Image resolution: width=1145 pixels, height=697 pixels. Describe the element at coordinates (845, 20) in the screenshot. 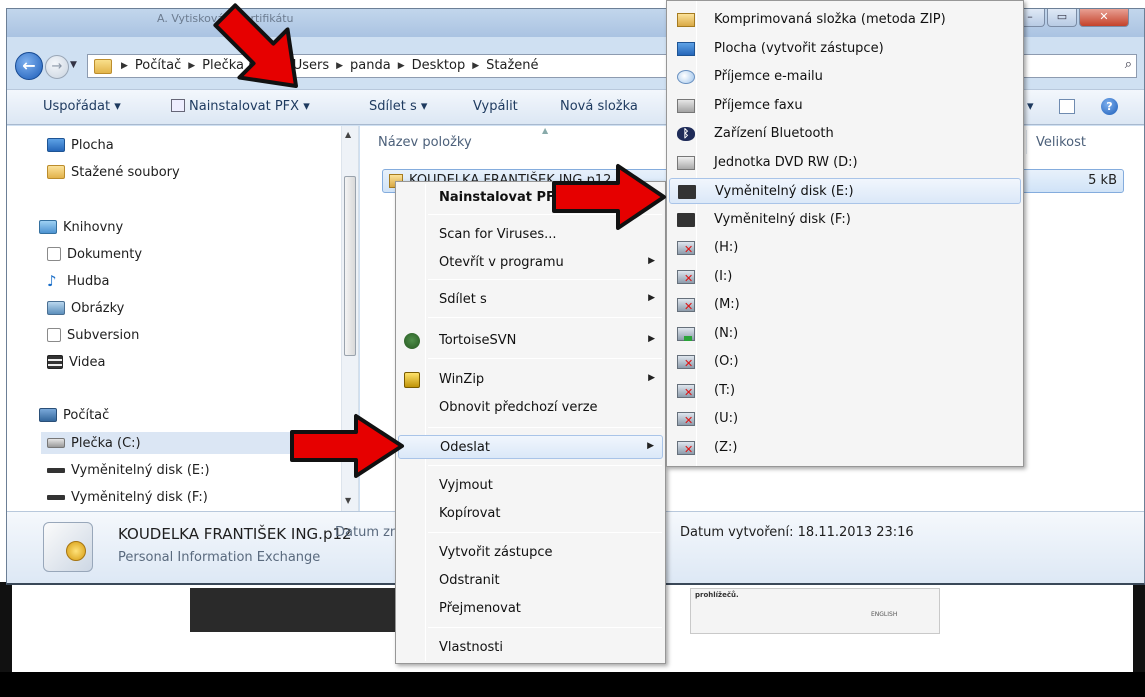

I see `send-to-zip: Komprimovaná složka (metoda ZIP)` at that location.